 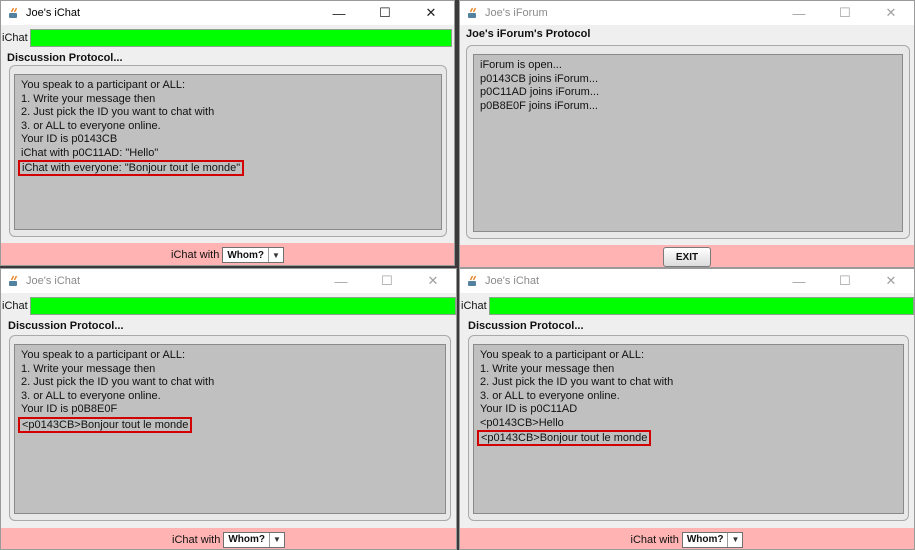 I want to click on exit-button: EXIT, so click(x=687, y=257).